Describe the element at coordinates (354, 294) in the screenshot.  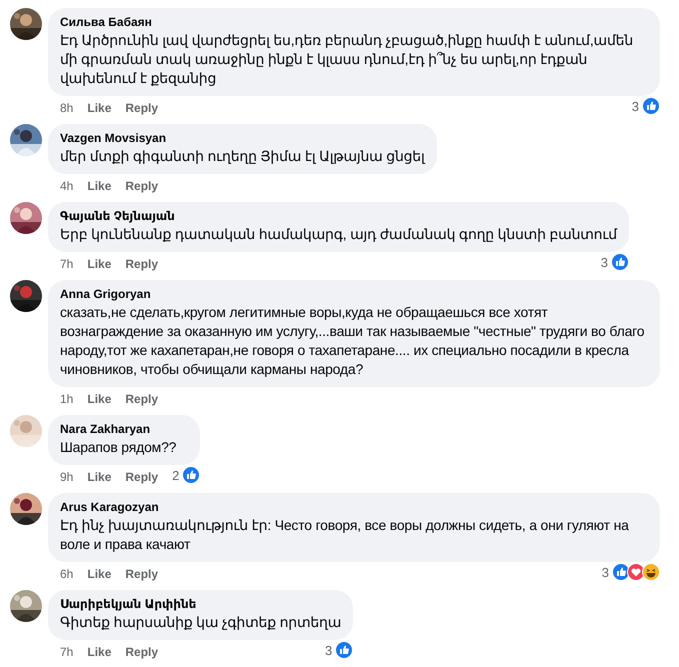
I see `author-name: Anna Grigoryan` at that location.